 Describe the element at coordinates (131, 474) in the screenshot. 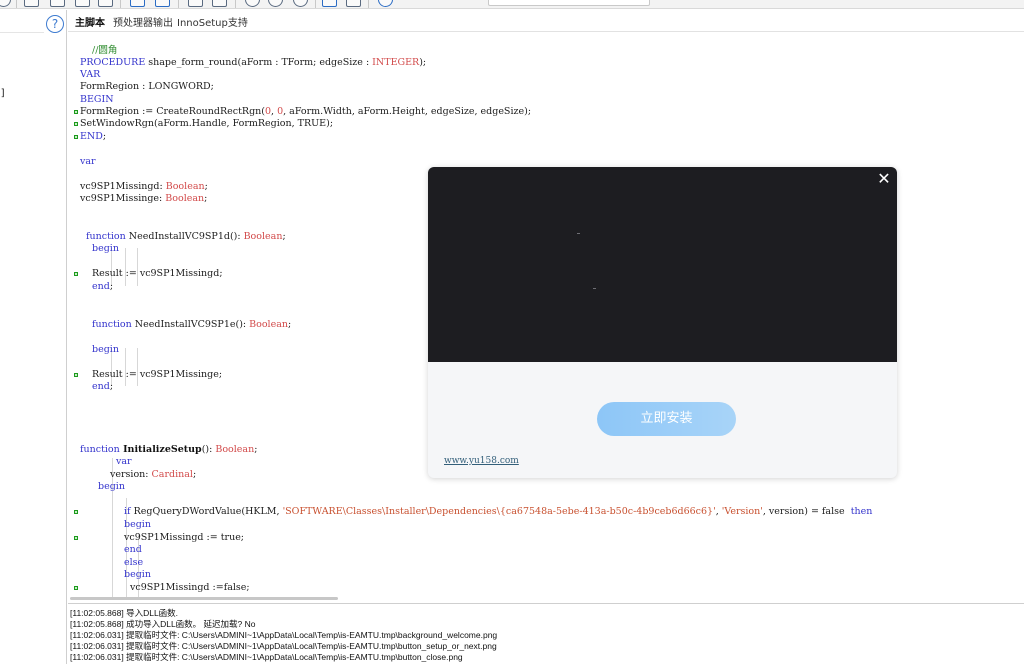

I see `code-token: version:` at that location.